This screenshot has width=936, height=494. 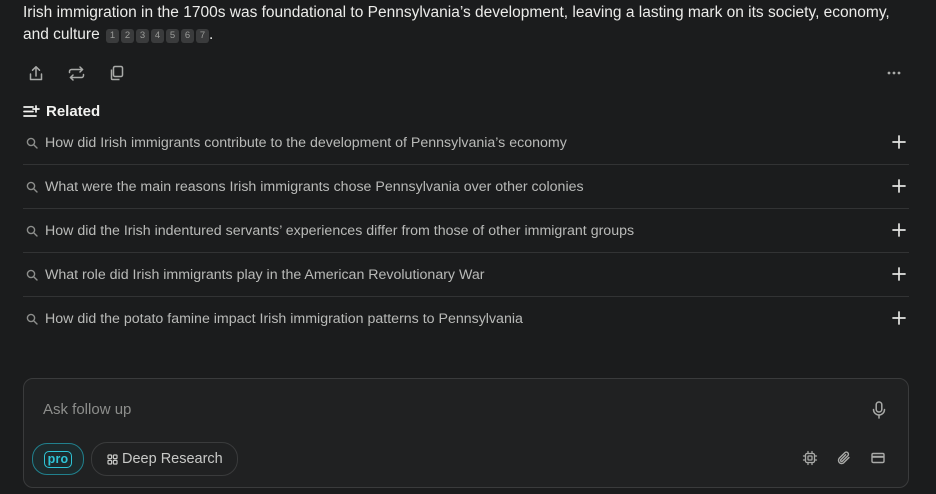 What do you see at coordinates (128, 36) in the screenshot?
I see `citation-2: 2` at bounding box center [128, 36].